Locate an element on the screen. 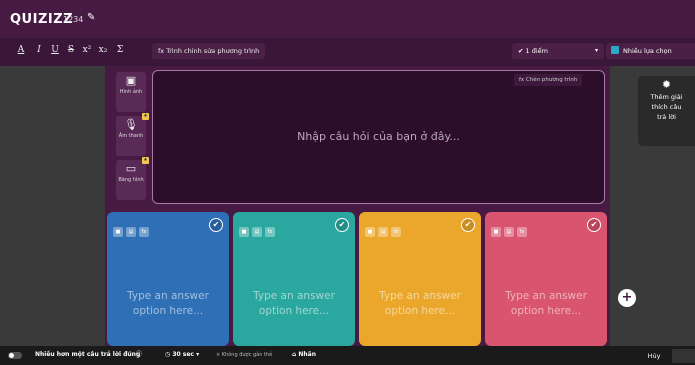  superscript-button: x² is located at coordinates (87, 50).